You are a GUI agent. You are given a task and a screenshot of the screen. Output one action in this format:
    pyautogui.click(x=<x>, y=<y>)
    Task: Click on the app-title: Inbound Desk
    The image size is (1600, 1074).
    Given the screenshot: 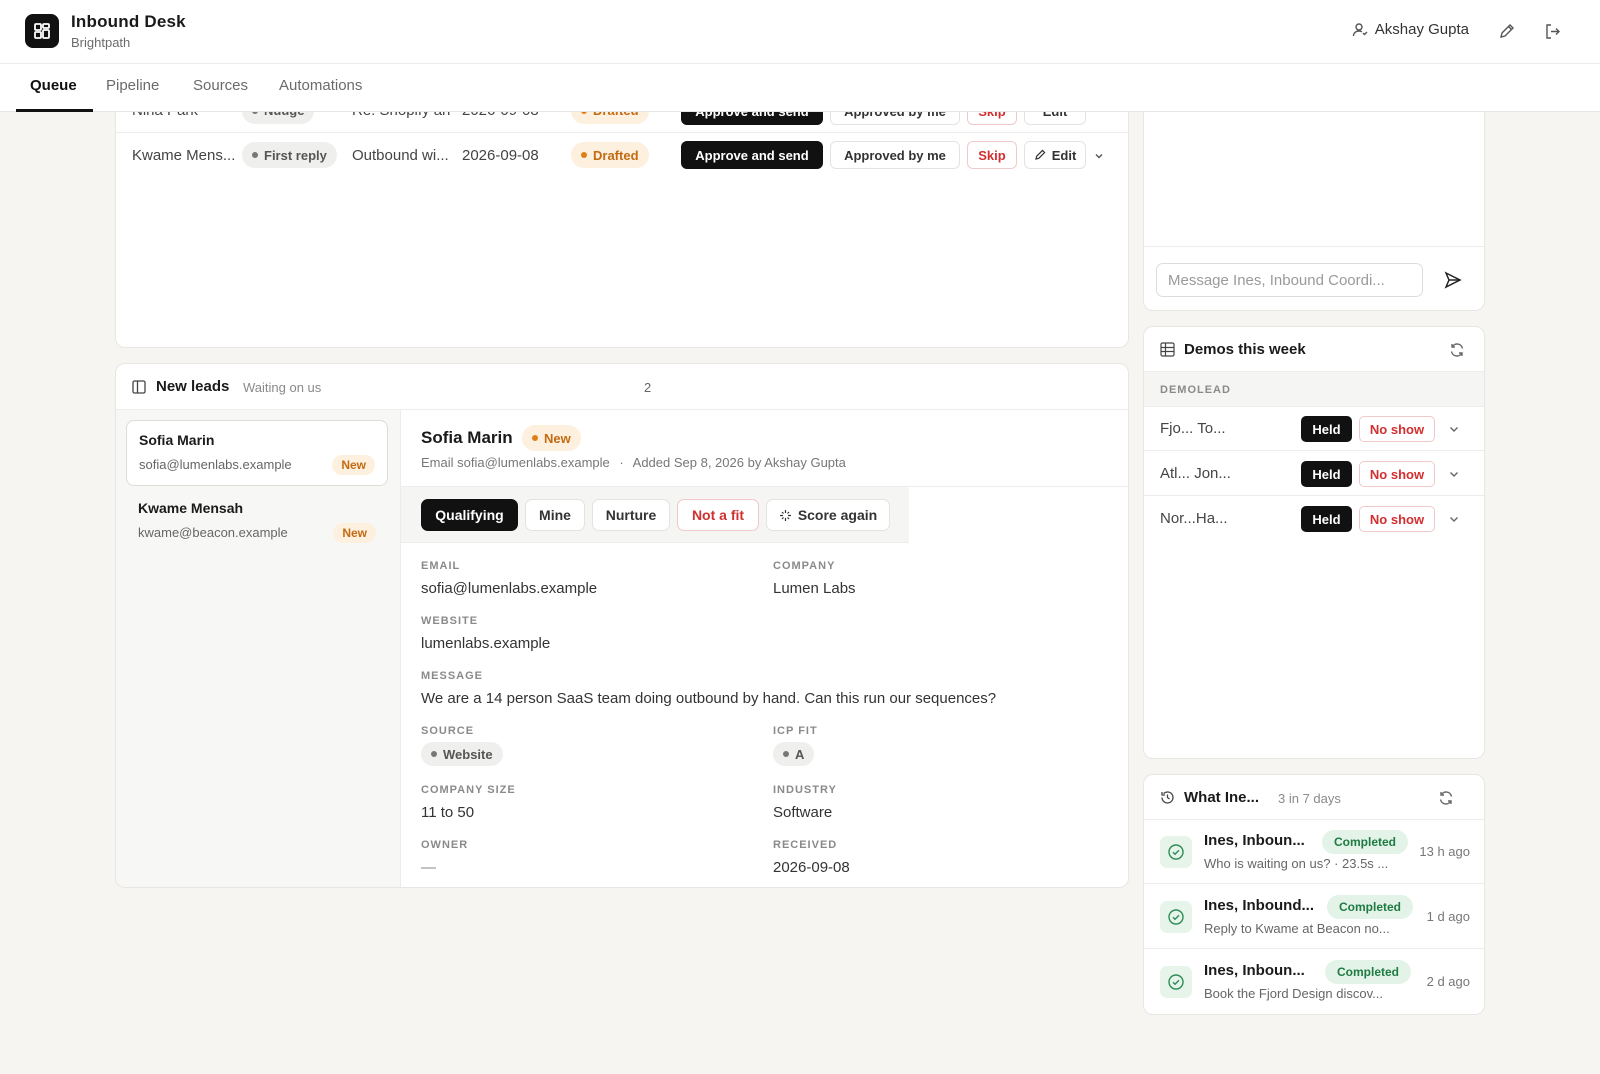 What is the action you would take?
    pyautogui.click(x=128, y=21)
    